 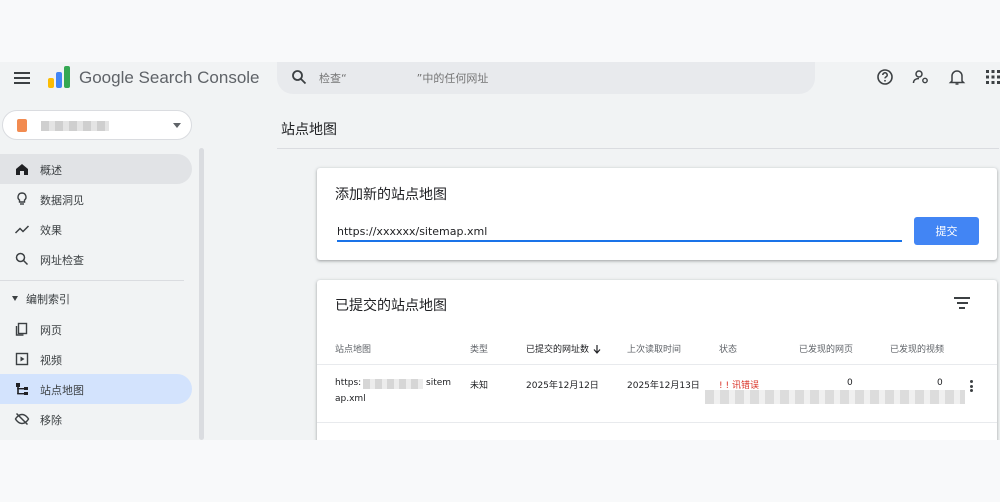 I want to click on app-title: Google Search Console, so click(x=169, y=77).